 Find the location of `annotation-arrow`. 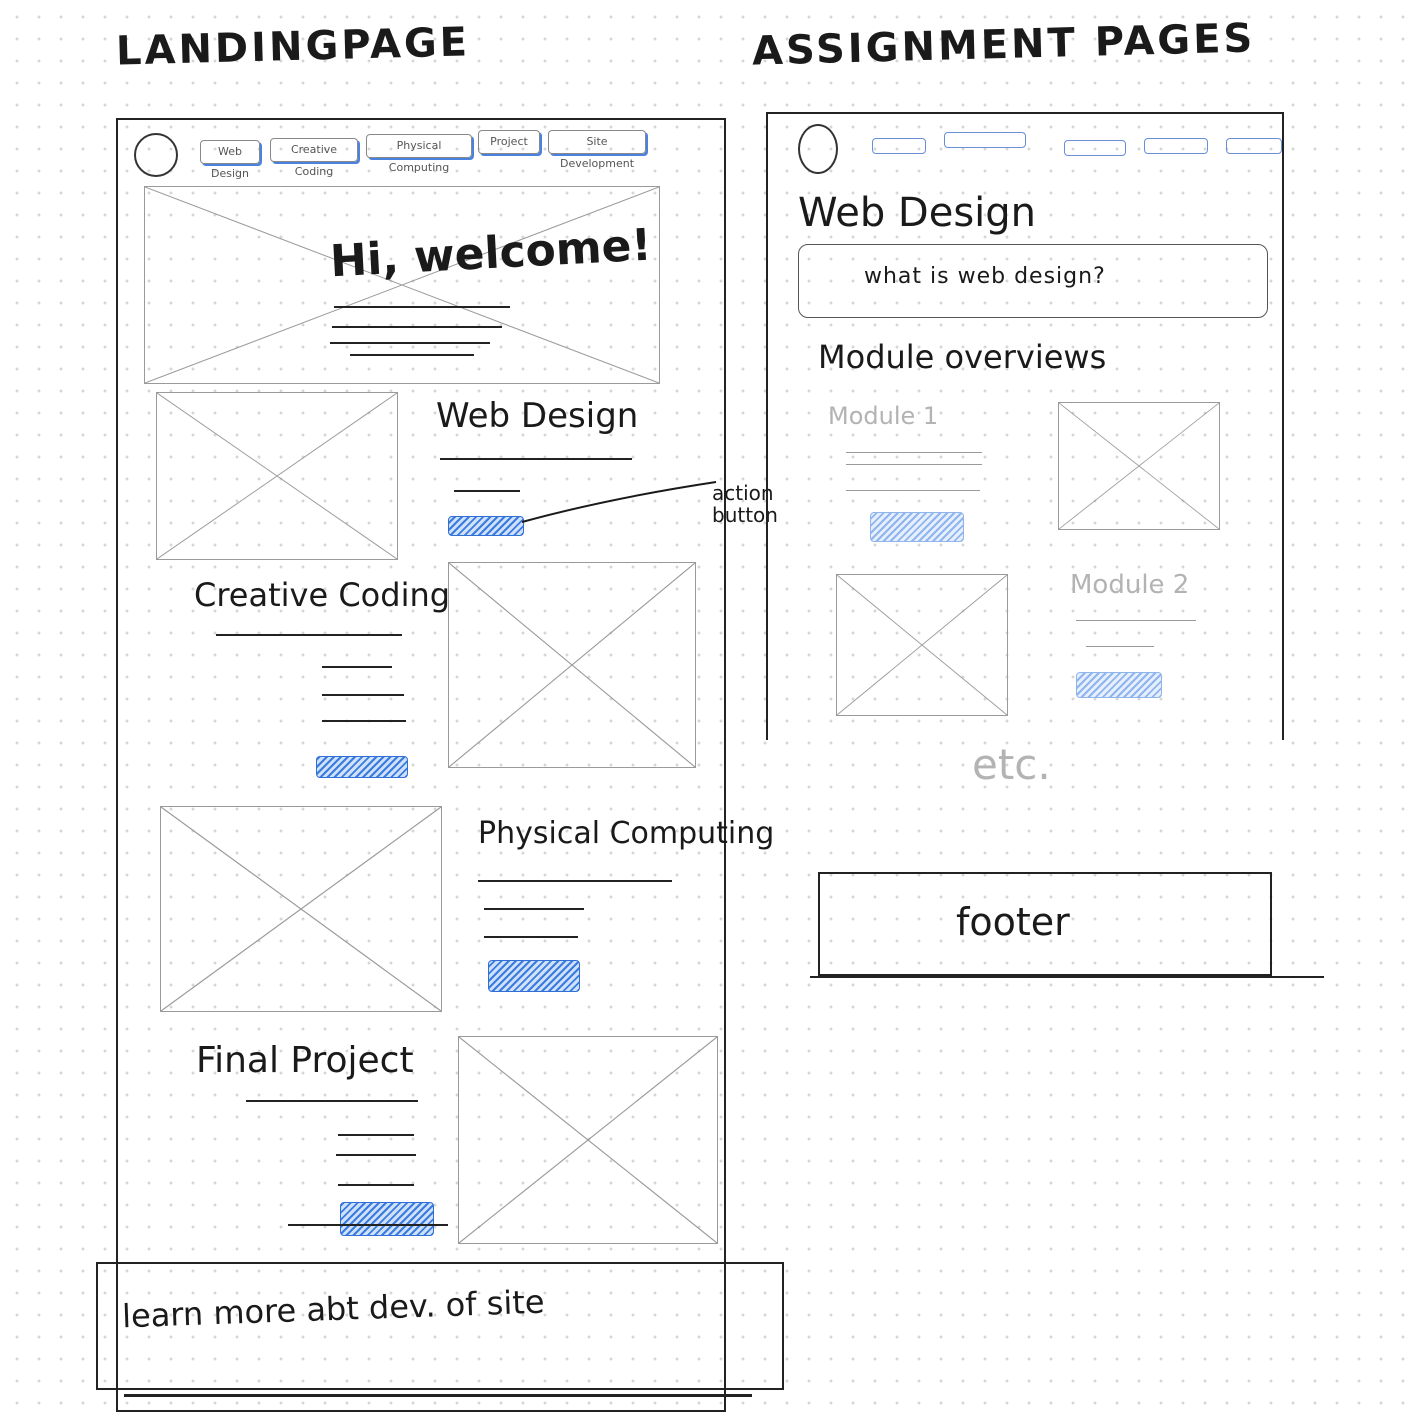

annotation-arrow is located at coordinates (619, 502).